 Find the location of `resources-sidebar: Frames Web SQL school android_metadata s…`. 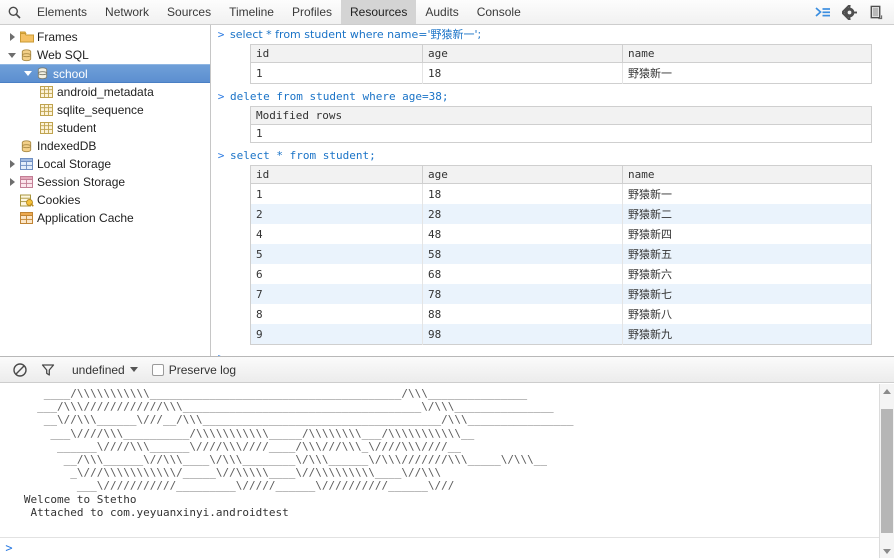

resources-sidebar: Frames Web SQL school android_metadata s… is located at coordinates (105, 190).